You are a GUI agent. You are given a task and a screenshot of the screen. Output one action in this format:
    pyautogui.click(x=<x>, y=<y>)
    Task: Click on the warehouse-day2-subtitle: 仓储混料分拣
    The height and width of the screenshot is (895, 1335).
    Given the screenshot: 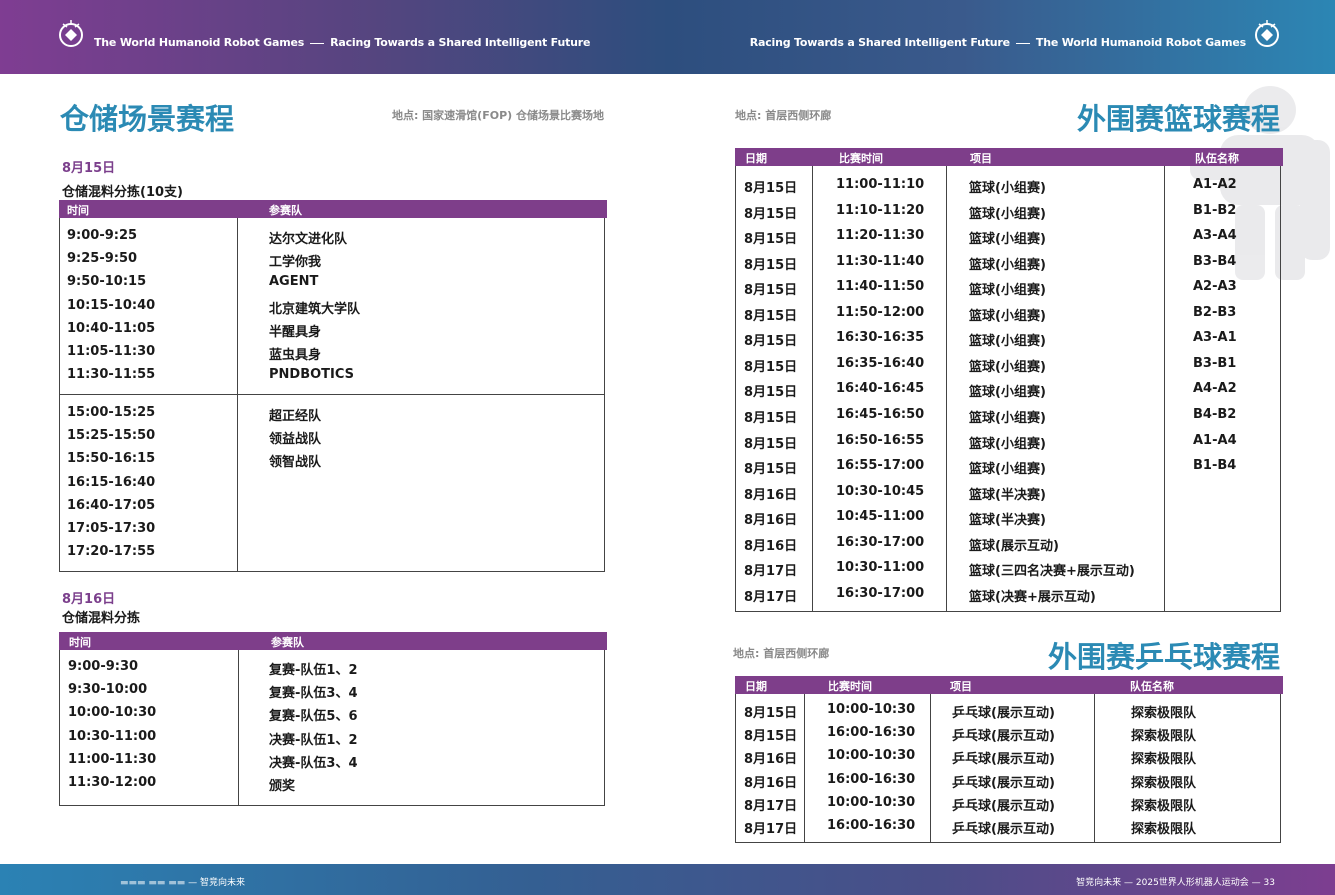 What is the action you would take?
    pyautogui.click(x=101, y=618)
    